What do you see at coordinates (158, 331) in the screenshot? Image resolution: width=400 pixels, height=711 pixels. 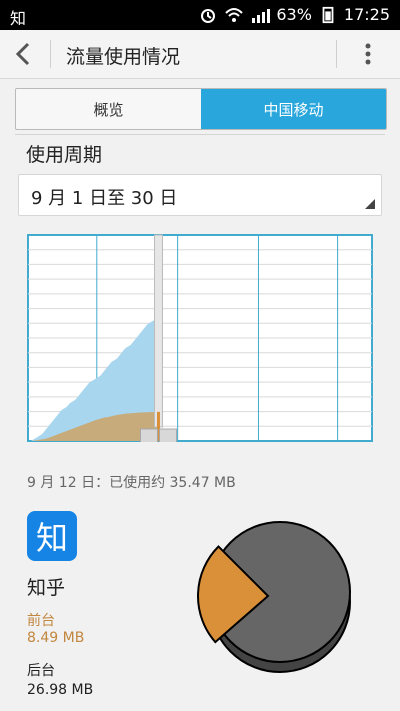 I see `range-marker-bar` at bounding box center [158, 331].